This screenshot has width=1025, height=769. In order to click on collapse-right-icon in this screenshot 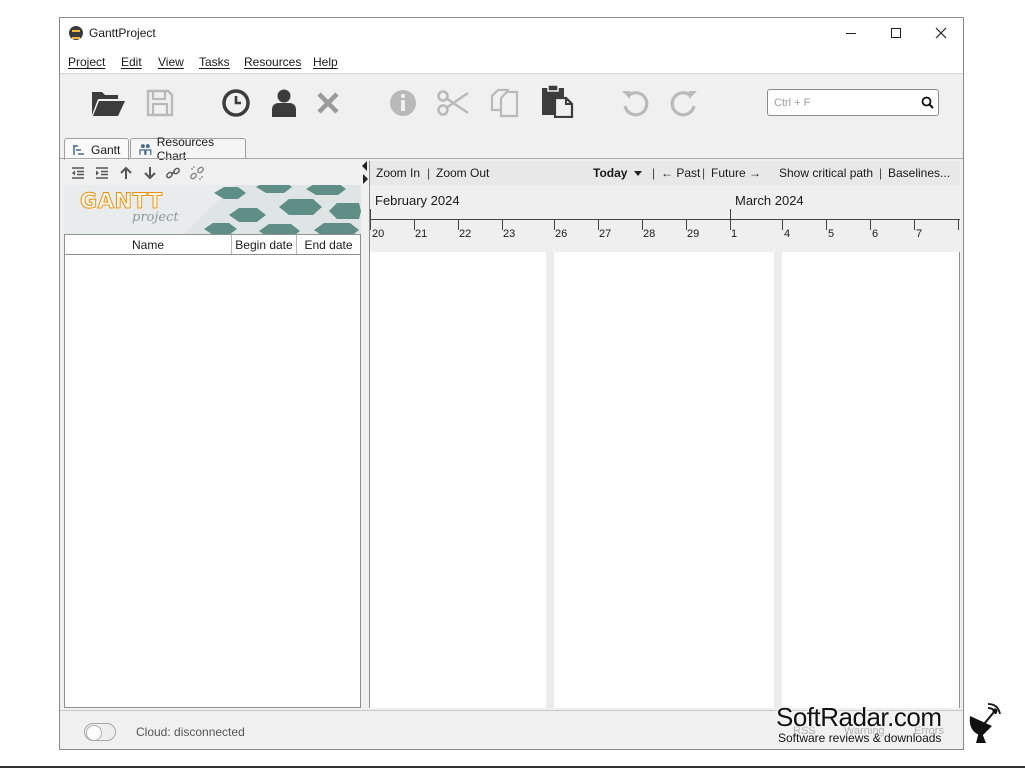, I will do `click(365, 179)`.